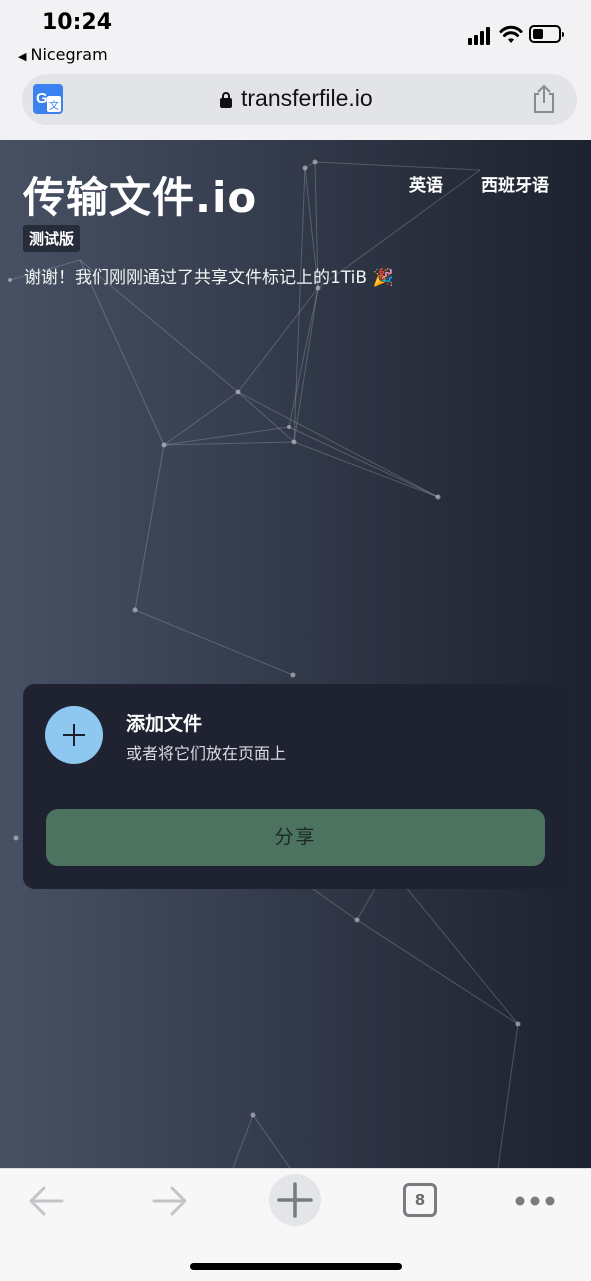 The width and height of the screenshot is (591, 1281). I want to click on share-icon, so click(544, 99).